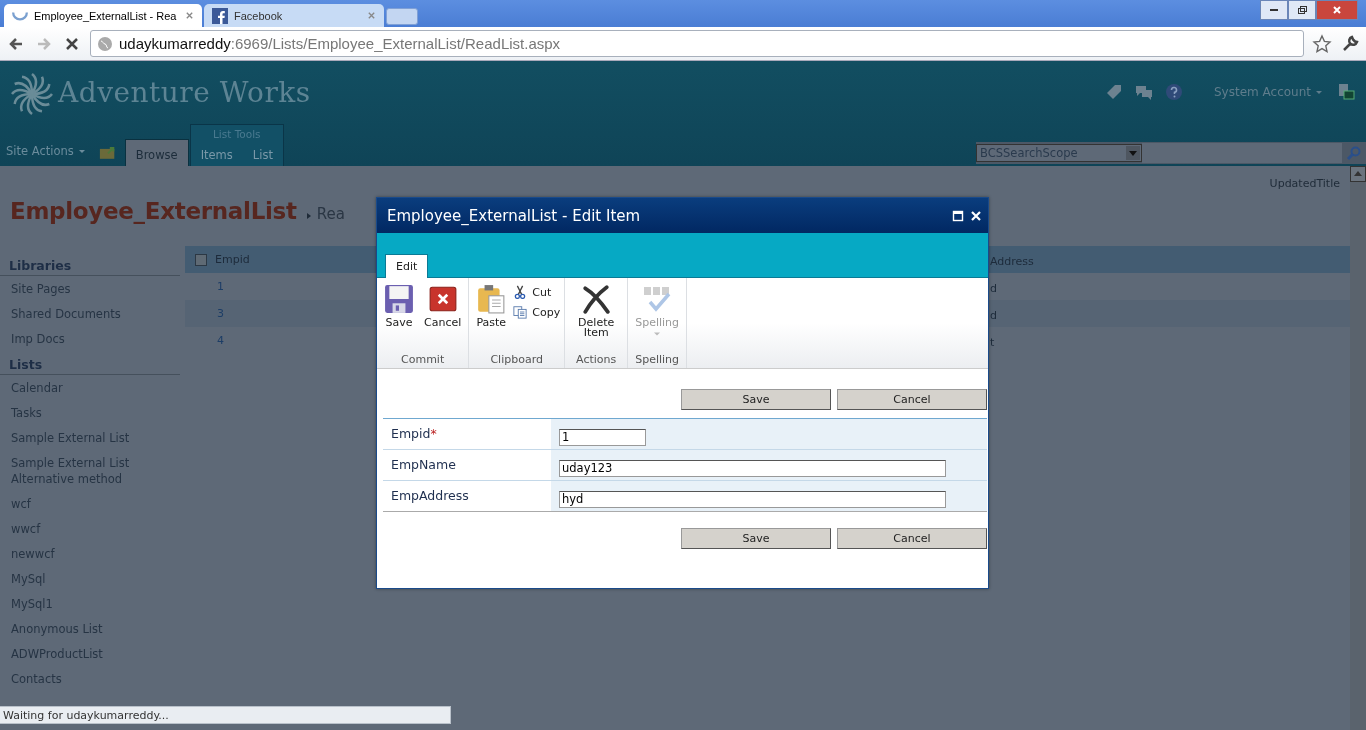 This screenshot has height=730, width=1366. What do you see at coordinates (423, 465) in the screenshot?
I see `field-label: EmpName` at bounding box center [423, 465].